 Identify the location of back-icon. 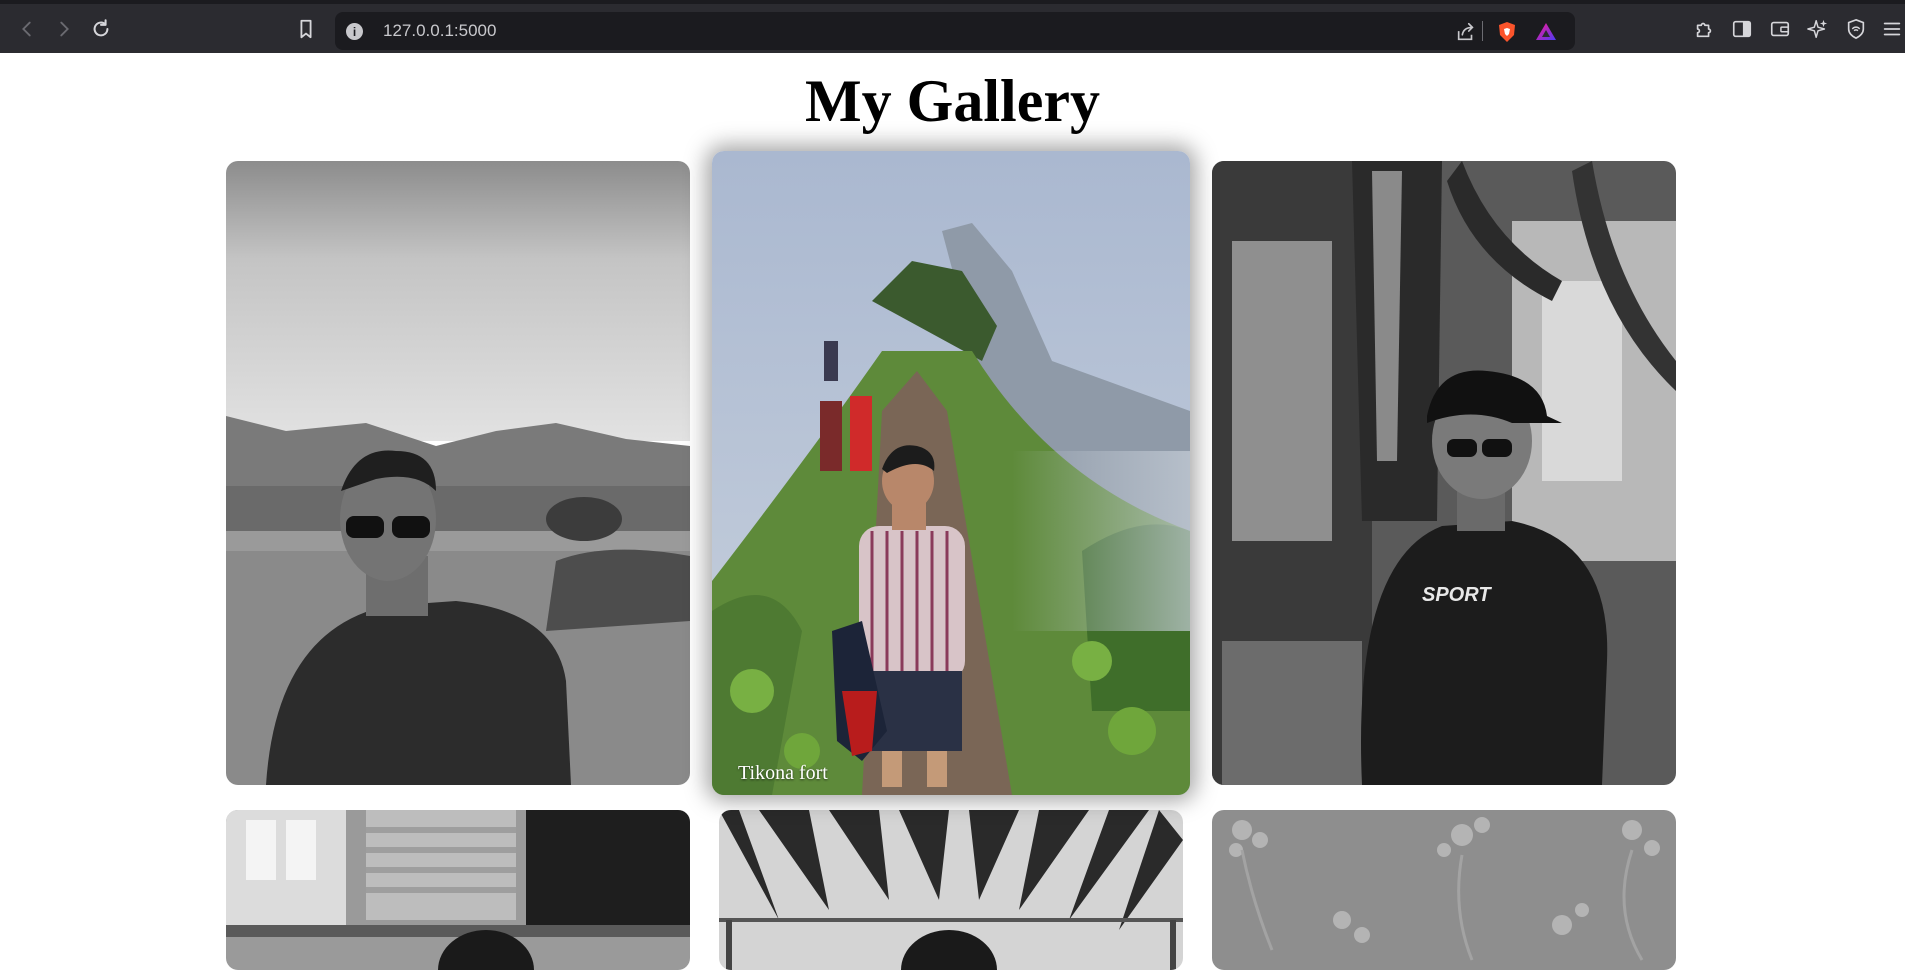
(27, 29).